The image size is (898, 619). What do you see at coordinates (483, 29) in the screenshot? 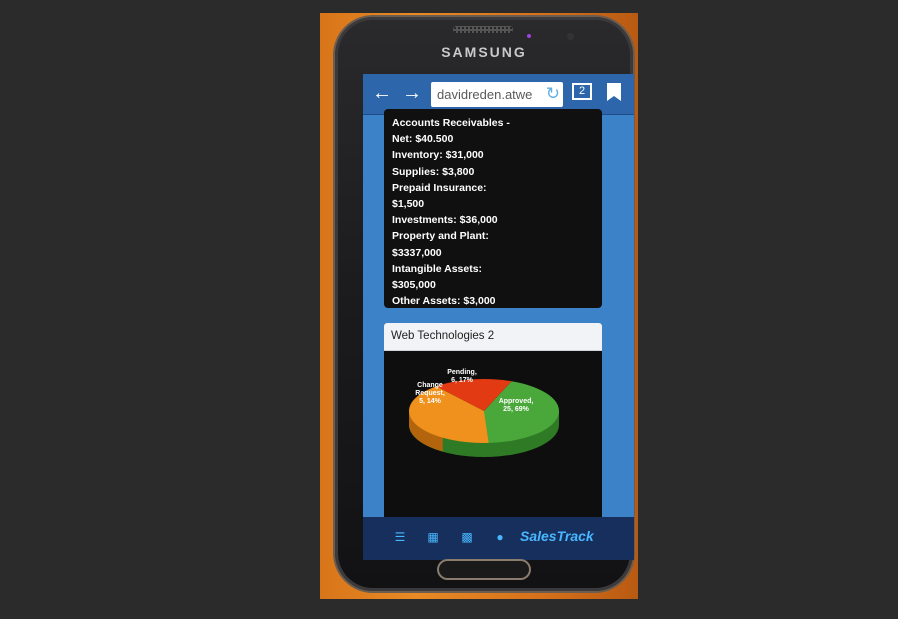
I see `earpiece-grille` at bounding box center [483, 29].